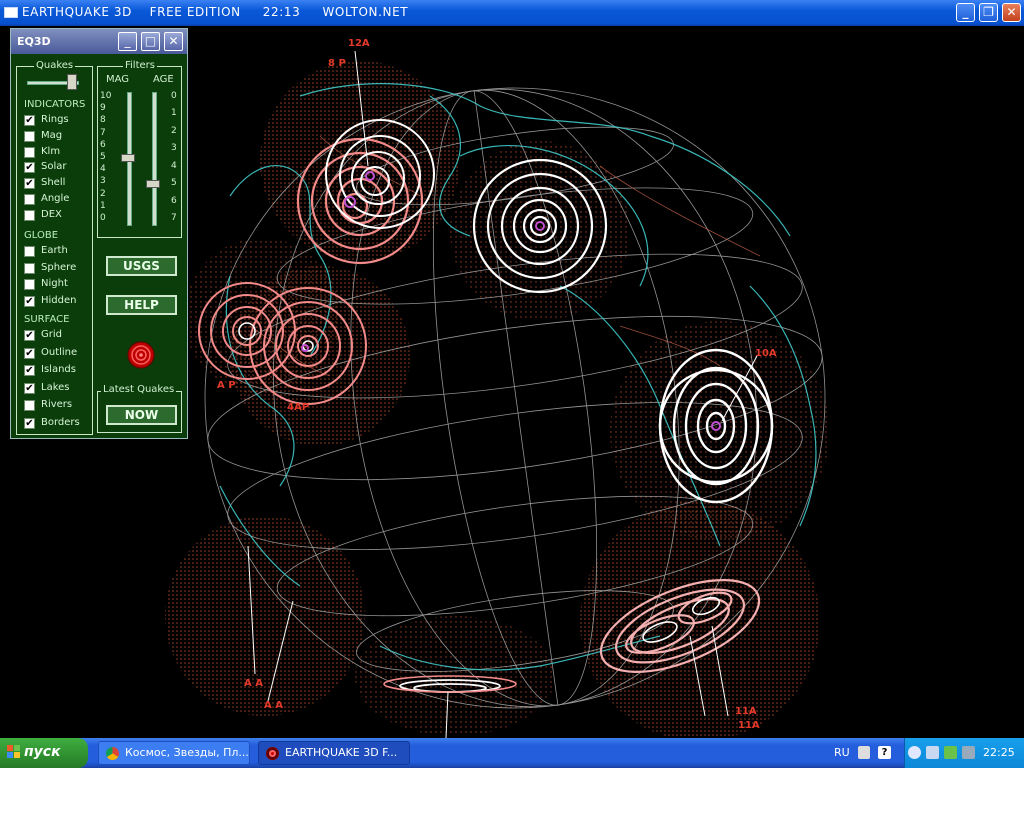 This screenshot has width=1024, height=839. I want to click on restore-button: ❐, so click(988, 12).